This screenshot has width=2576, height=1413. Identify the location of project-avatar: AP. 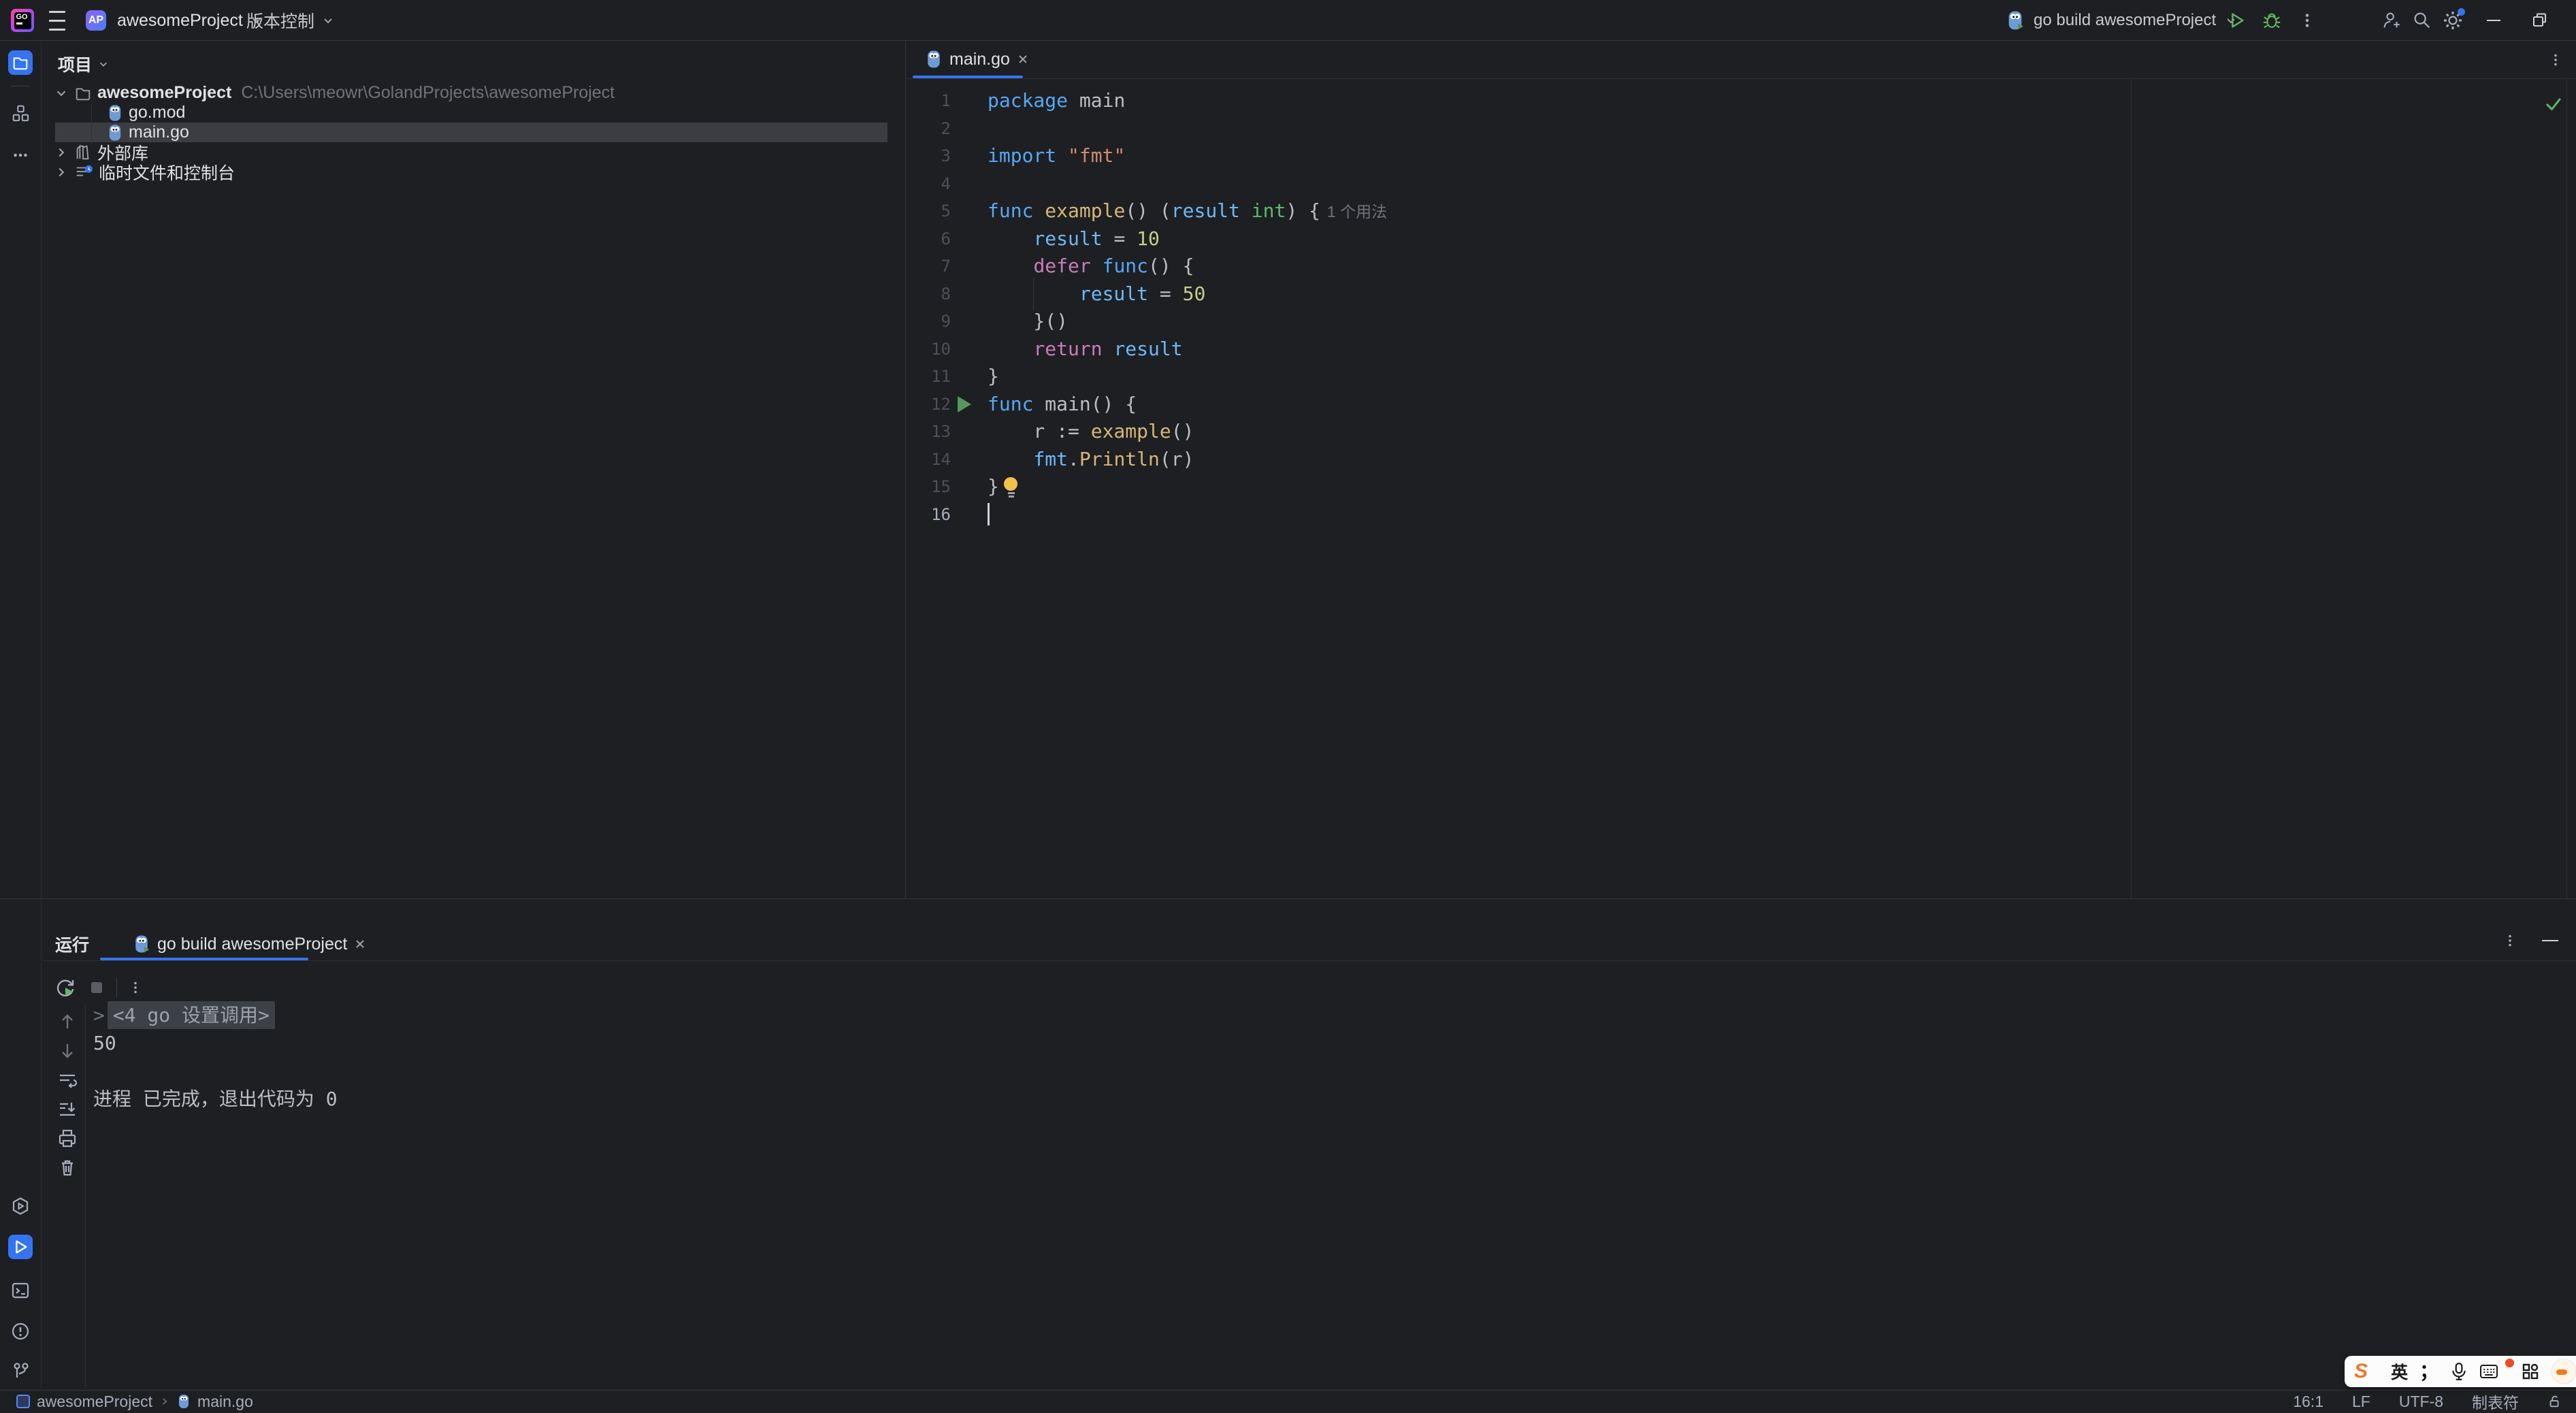
(96, 20).